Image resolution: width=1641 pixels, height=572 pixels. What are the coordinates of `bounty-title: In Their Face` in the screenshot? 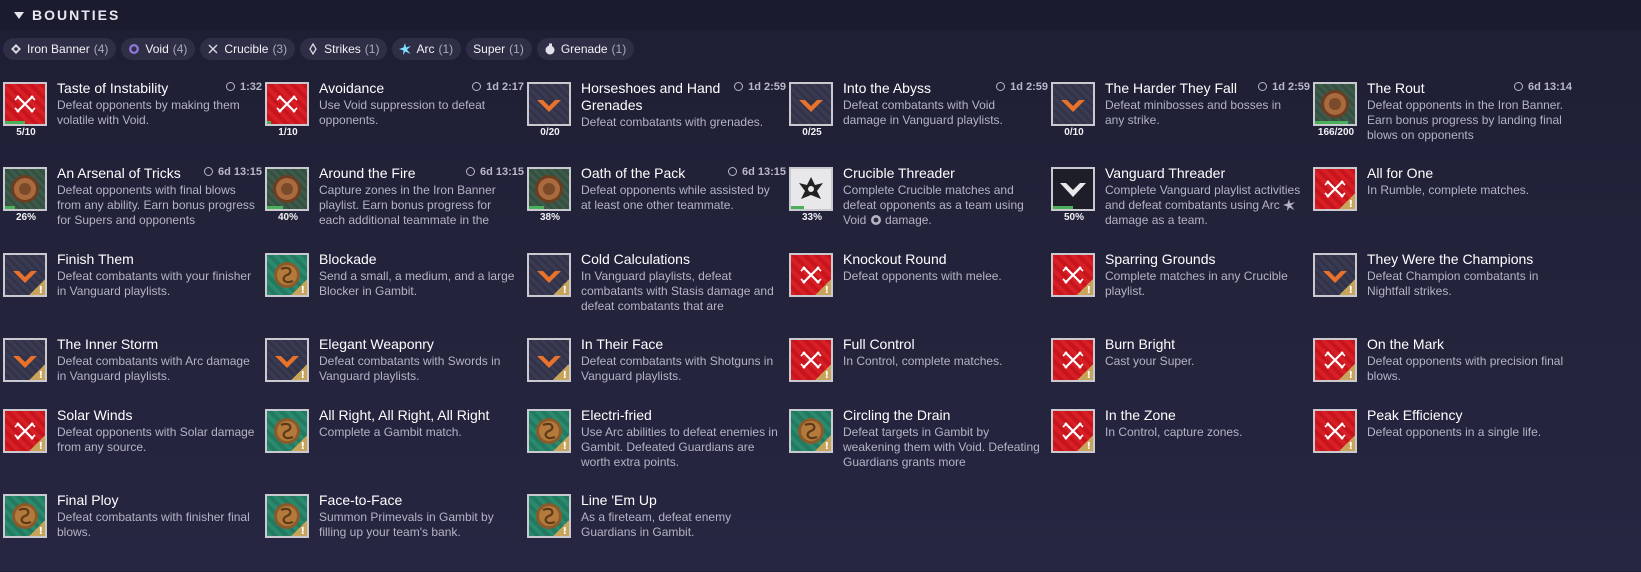 It's located at (622, 344).